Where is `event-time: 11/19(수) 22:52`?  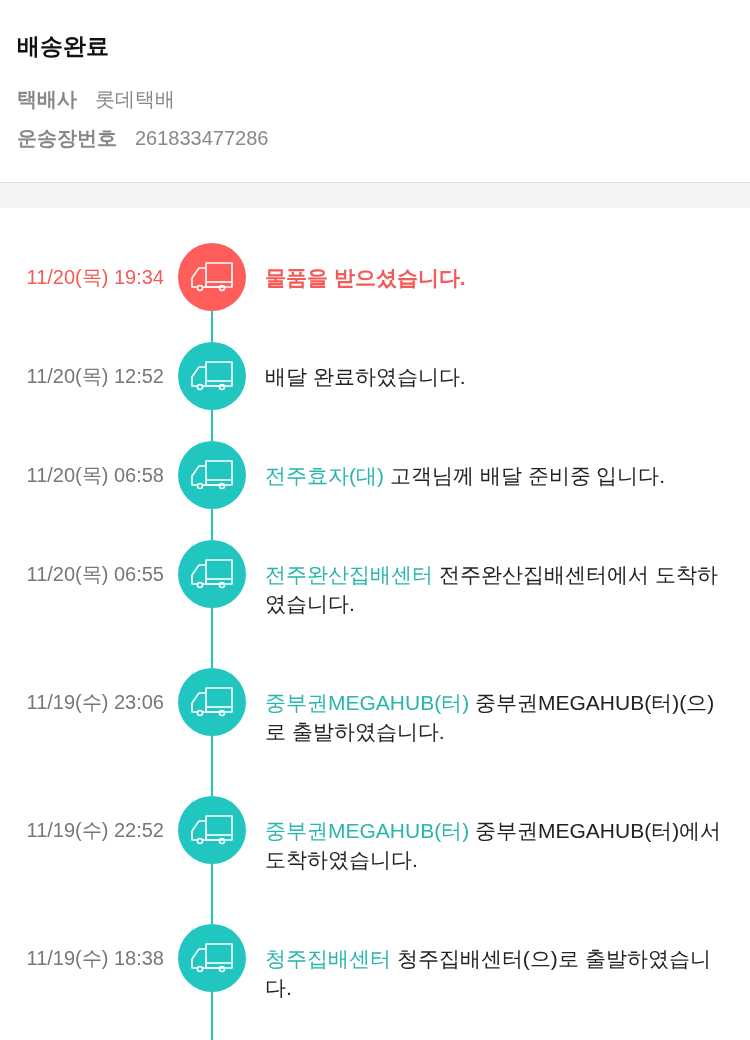
event-time: 11/19(수) 22:52 is located at coordinates (95, 830).